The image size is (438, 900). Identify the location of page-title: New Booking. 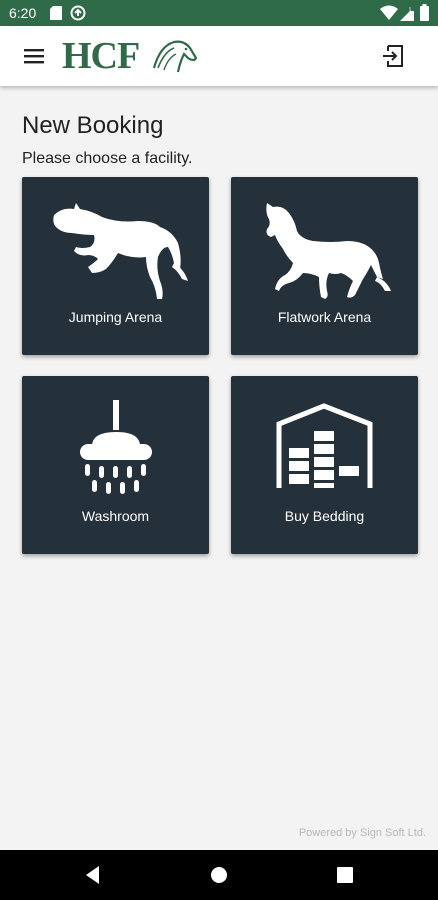
(93, 125).